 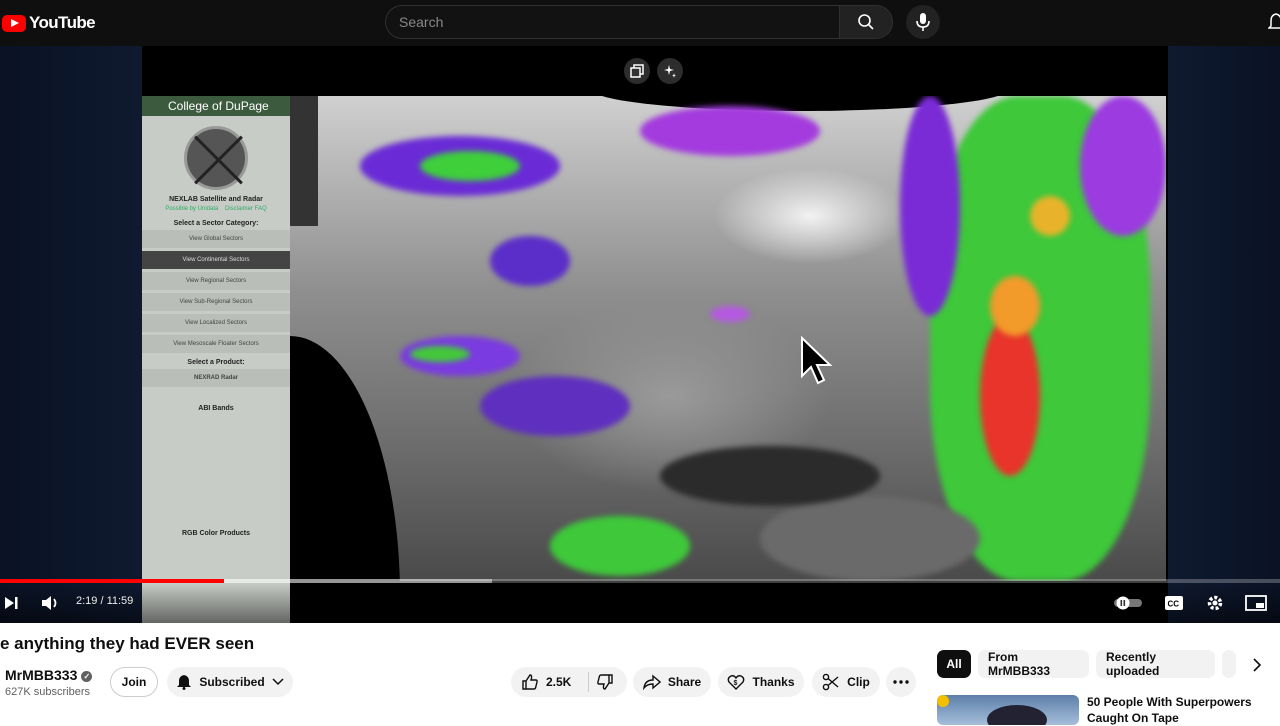 I want to click on nexrad-label: NEXRAD Radar, so click(x=216, y=378).